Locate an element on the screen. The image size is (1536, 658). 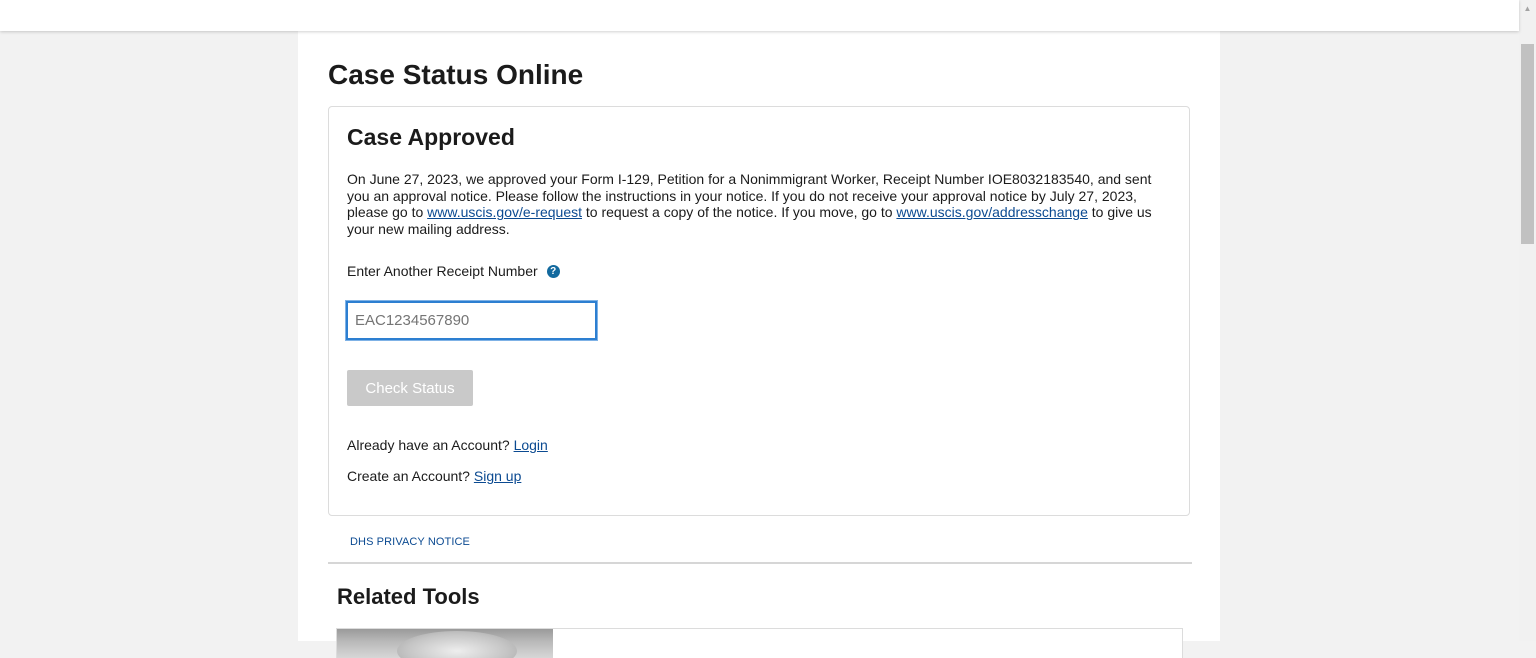
login-prompt-line: Already have an Account? Login is located at coordinates (447, 445).